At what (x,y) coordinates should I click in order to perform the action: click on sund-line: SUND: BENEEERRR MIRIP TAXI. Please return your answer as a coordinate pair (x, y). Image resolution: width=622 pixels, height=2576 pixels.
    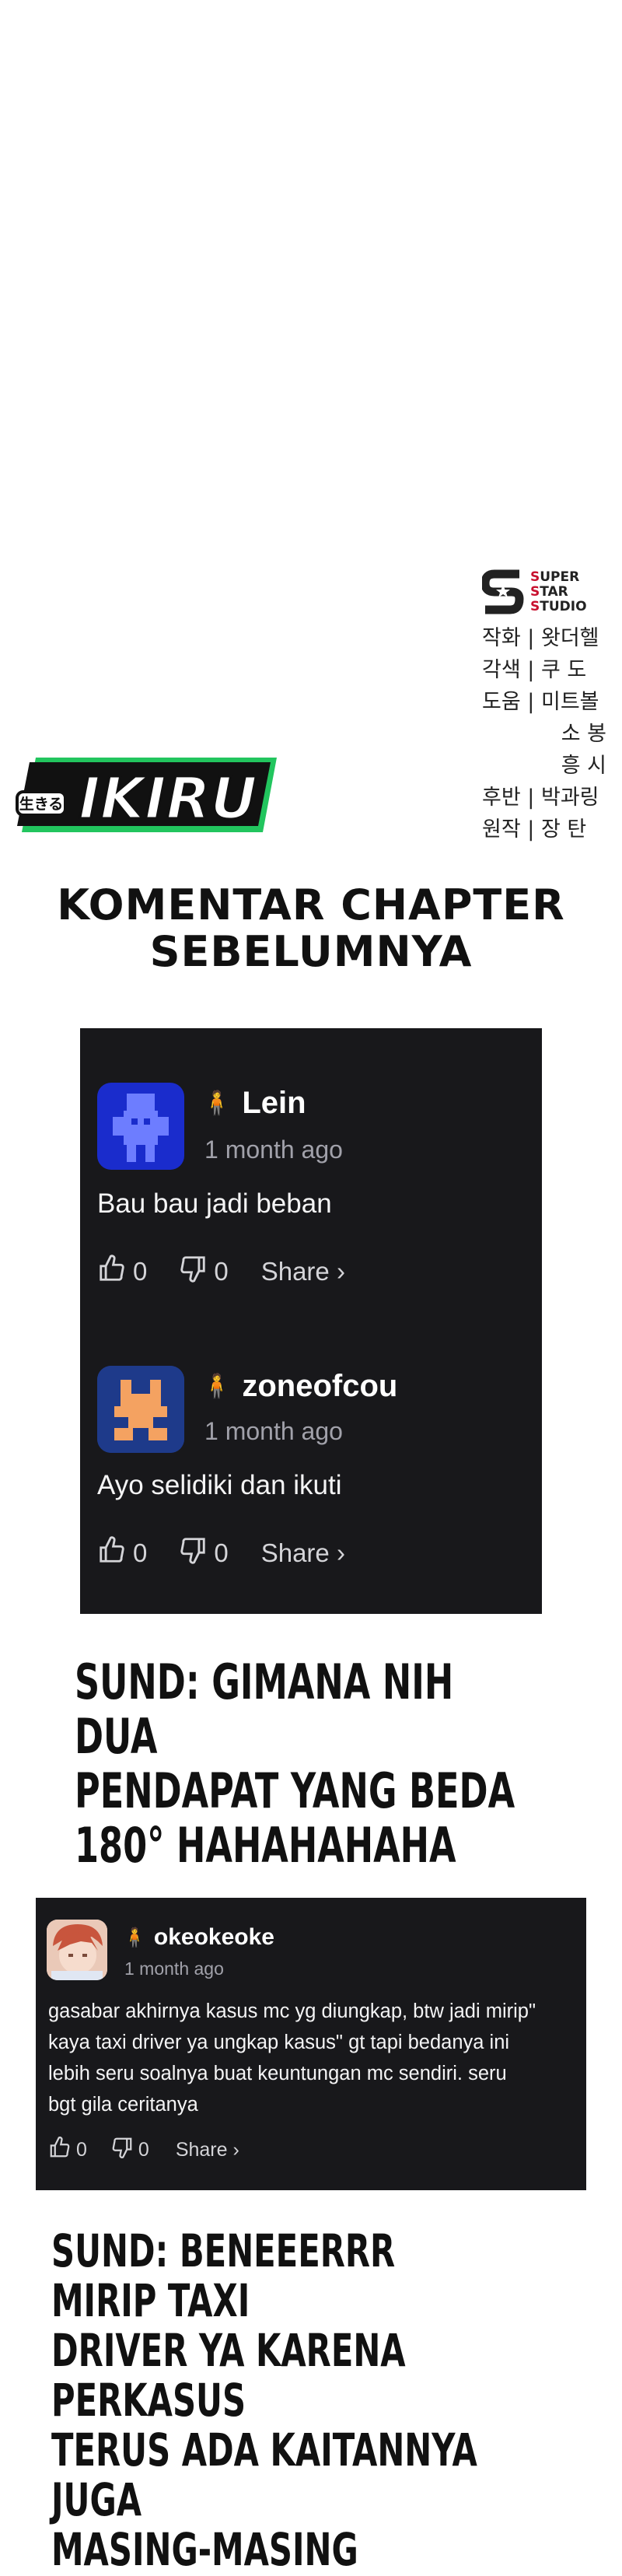
    Looking at the image, I should click on (223, 2275).